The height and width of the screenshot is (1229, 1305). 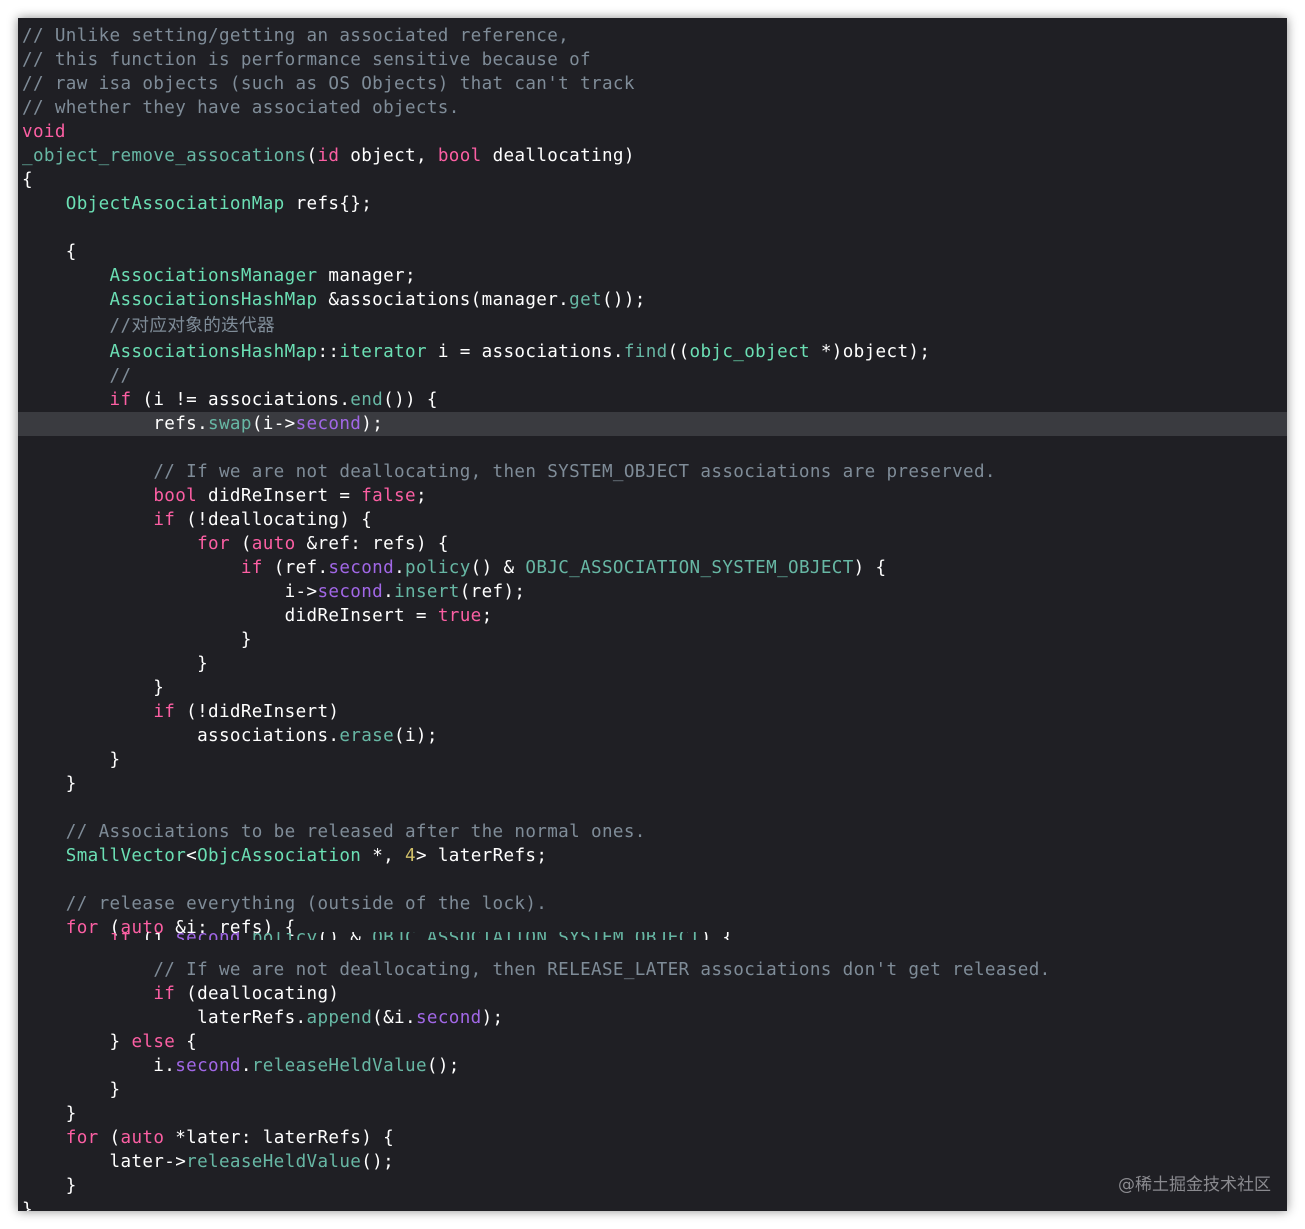 What do you see at coordinates (652, 276) in the screenshot?
I see `code-line: AssociationsManager manager;` at bounding box center [652, 276].